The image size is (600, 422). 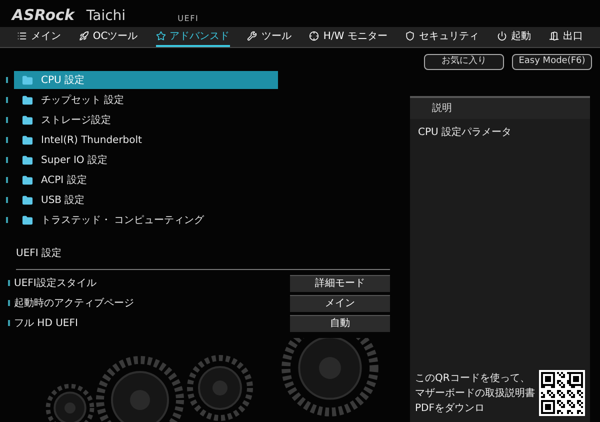 I want to click on nav-tab: セキュリティ, so click(x=442, y=37).